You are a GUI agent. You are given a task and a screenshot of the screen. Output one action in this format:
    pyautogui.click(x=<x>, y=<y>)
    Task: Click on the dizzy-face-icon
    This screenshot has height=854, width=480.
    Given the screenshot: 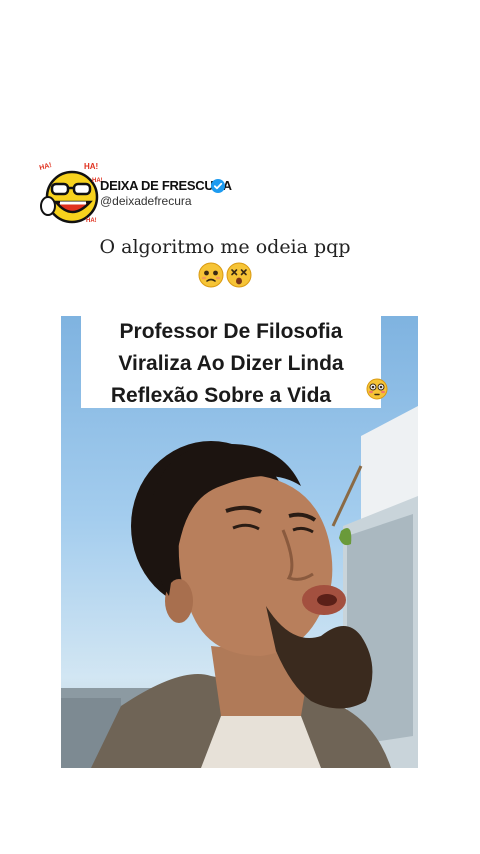 What is the action you would take?
    pyautogui.click(x=239, y=275)
    